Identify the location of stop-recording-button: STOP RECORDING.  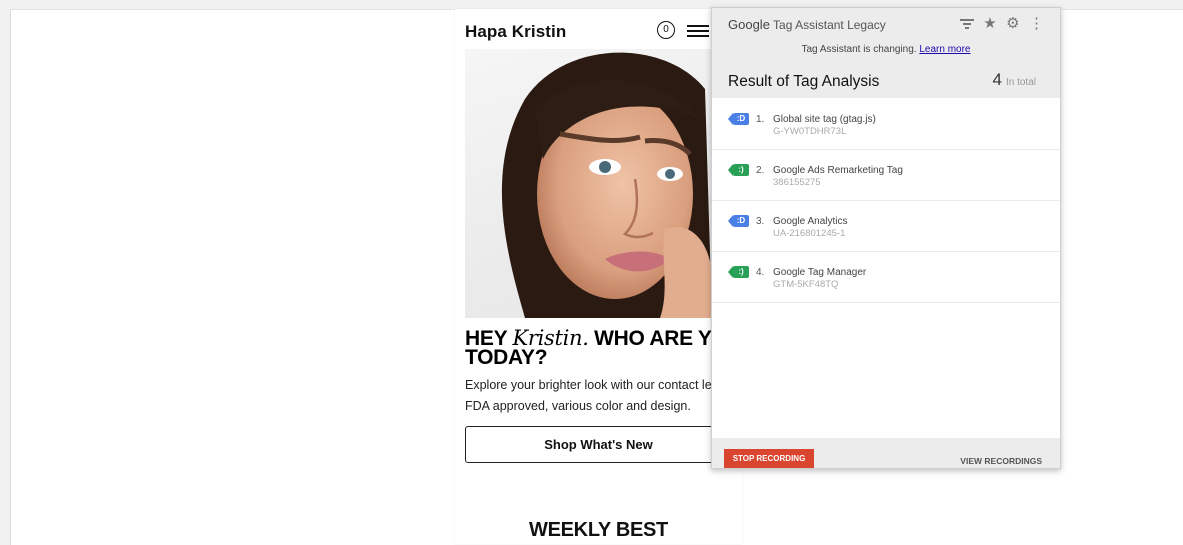
(769, 458).